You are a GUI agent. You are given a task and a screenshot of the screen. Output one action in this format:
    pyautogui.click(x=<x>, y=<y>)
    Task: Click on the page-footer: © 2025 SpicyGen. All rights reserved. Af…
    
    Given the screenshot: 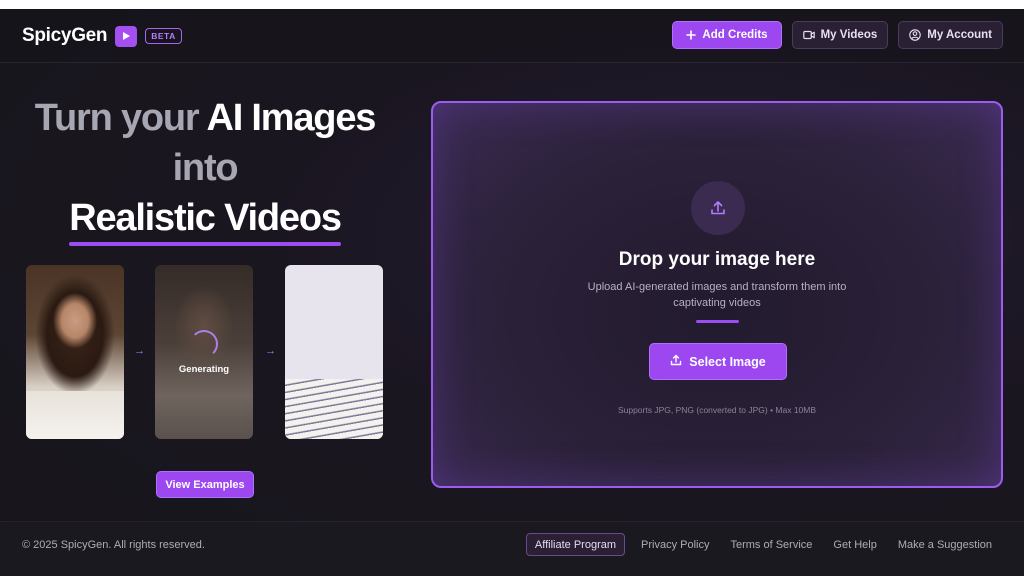 What is the action you would take?
    pyautogui.click(x=512, y=548)
    